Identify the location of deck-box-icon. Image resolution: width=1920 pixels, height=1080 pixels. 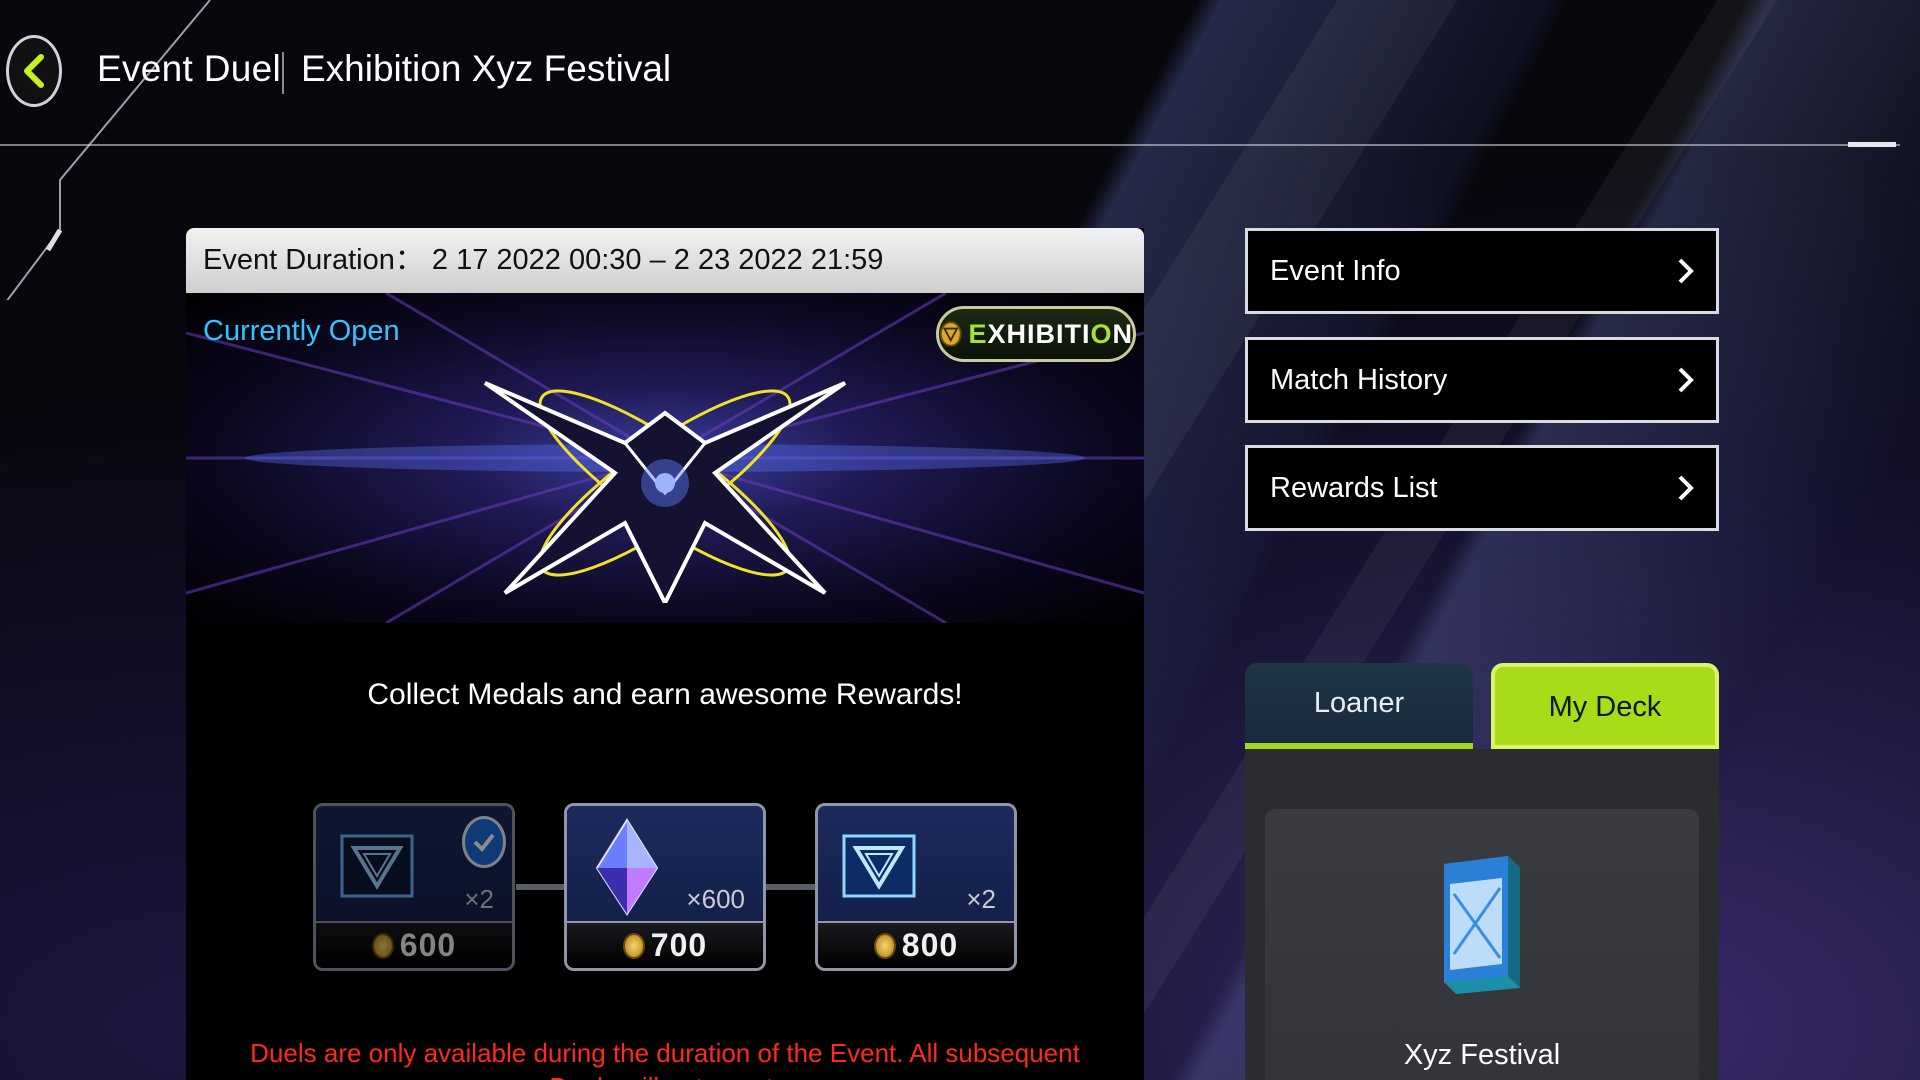
(1482, 925).